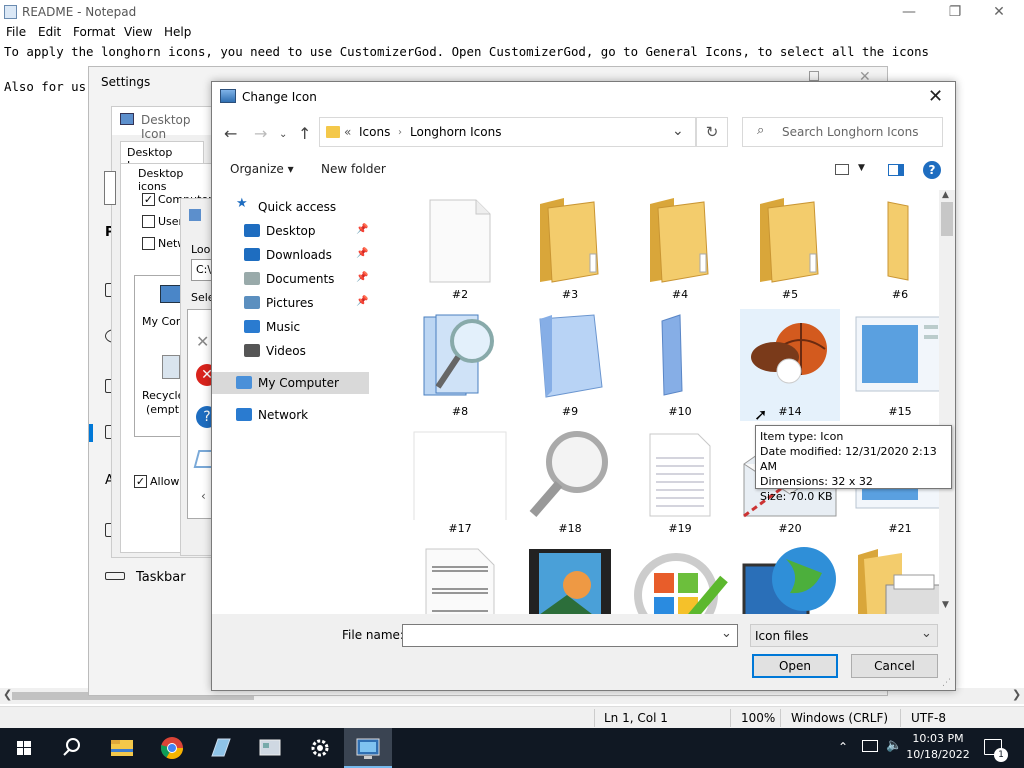 The width and height of the screenshot is (1024, 768). I want to click on menu-help: Help, so click(177, 32).